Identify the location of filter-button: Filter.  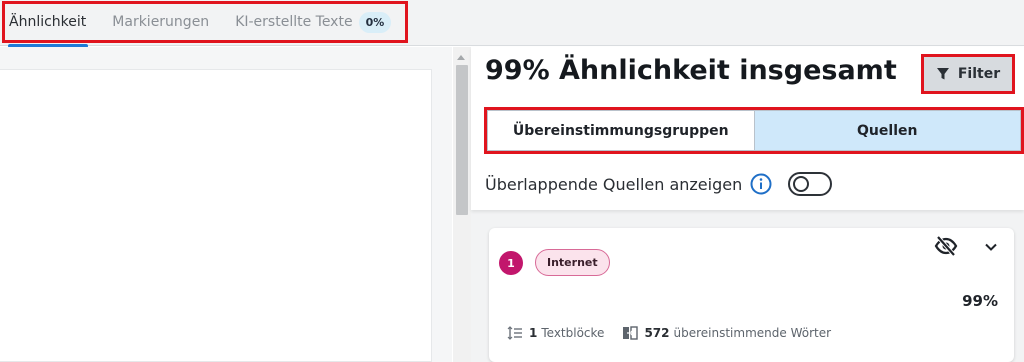
(968, 74).